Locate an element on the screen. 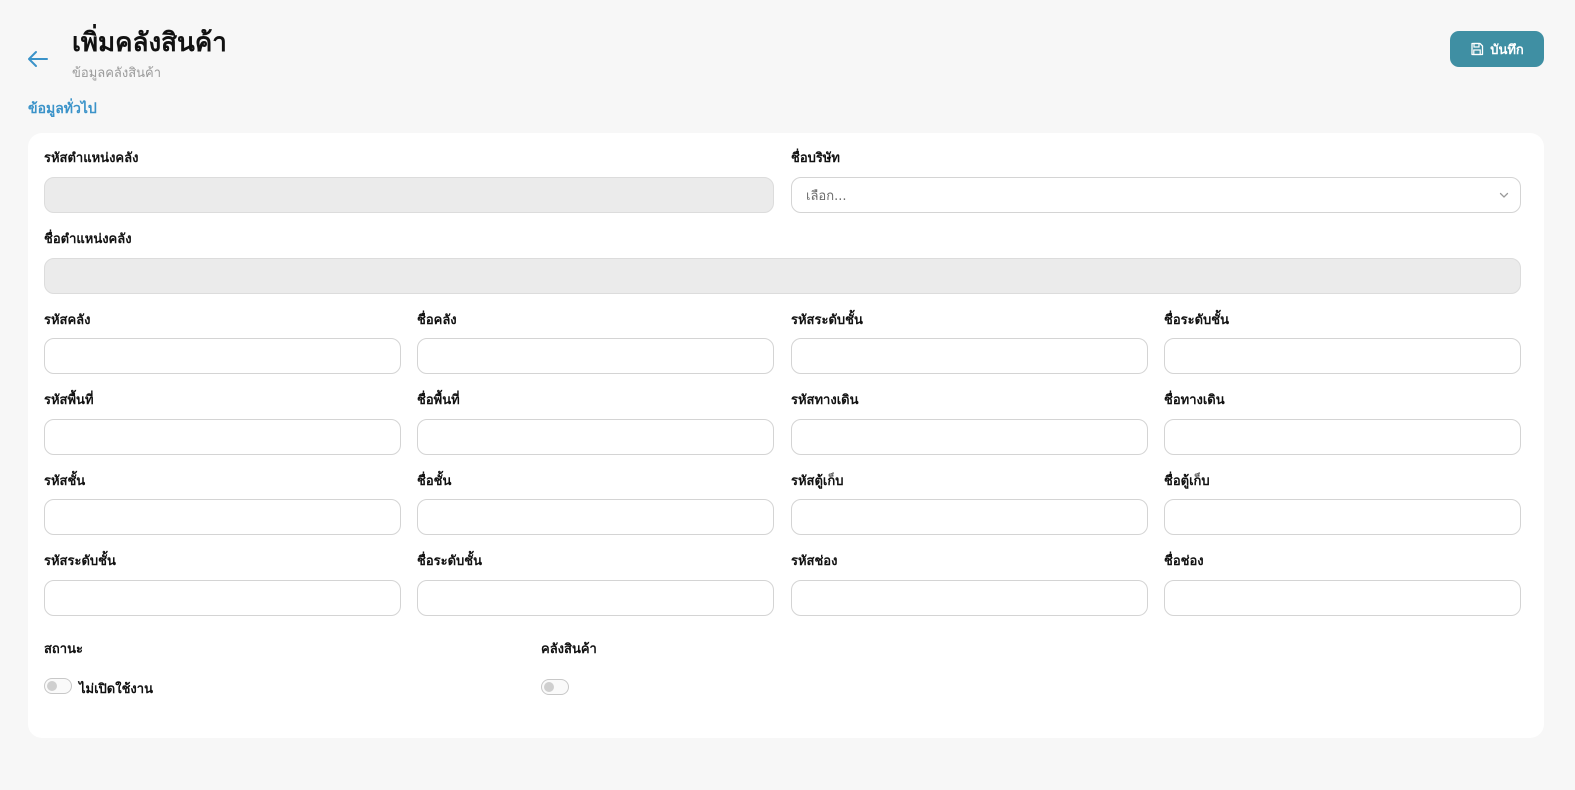 Image resolution: width=1575 pixels, height=790 pixels. slot-code-label: รหัสช่อง is located at coordinates (814, 561).